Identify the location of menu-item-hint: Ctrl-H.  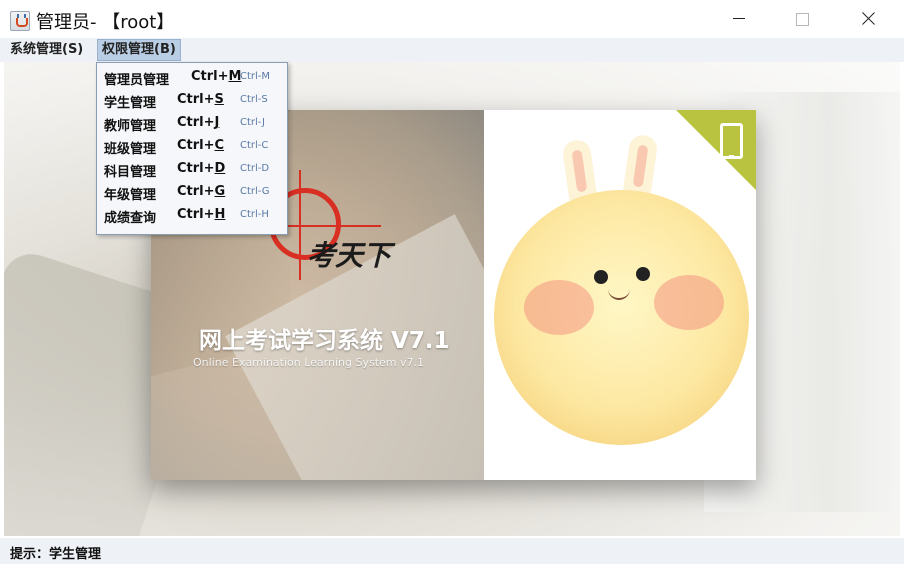
(254, 214).